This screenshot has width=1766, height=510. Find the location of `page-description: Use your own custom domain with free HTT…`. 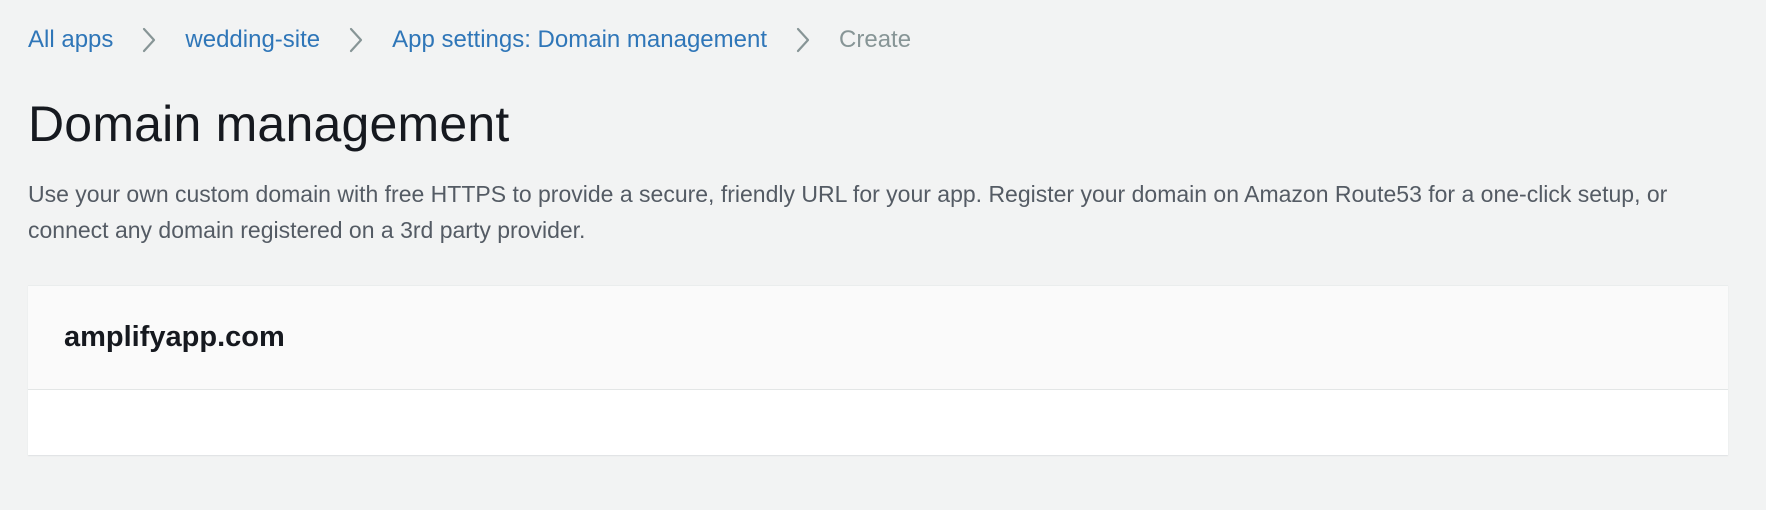

page-description: Use your own custom domain with free HTT… is located at coordinates (848, 212).